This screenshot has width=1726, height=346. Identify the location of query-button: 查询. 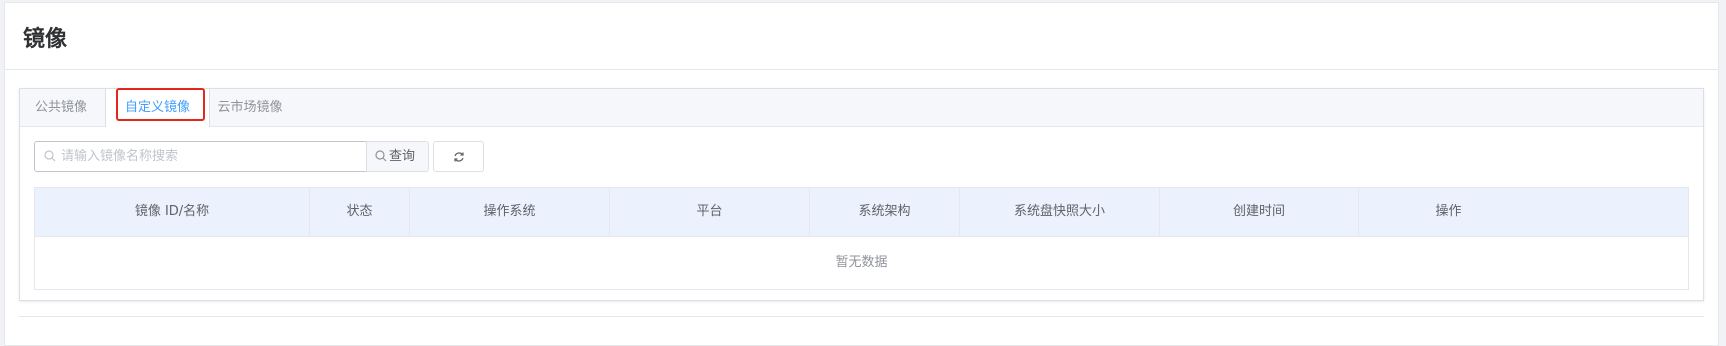
(397, 156).